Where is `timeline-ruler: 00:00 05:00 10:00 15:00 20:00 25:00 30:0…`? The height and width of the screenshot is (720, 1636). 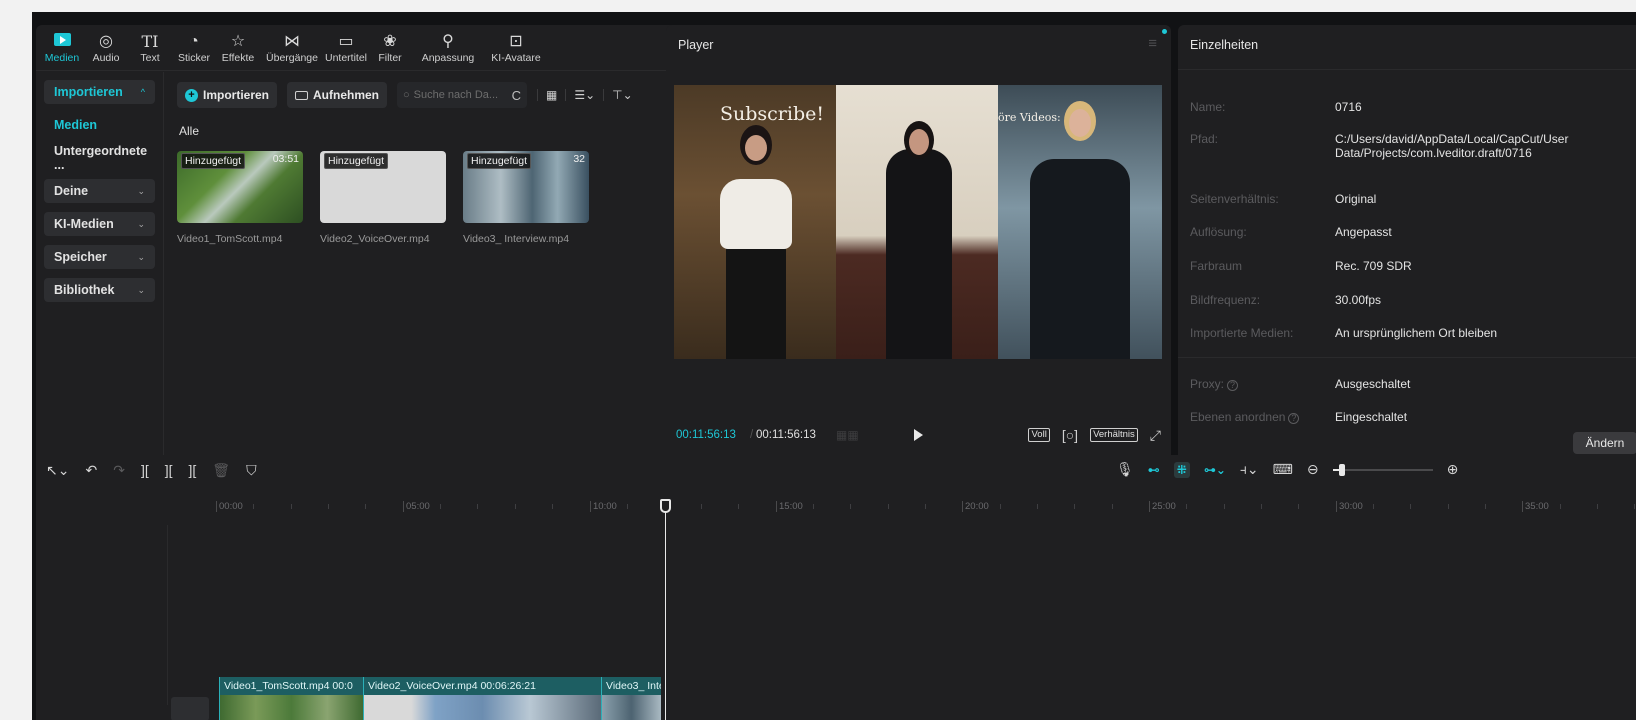 timeline-ruler: 00:00 05:00 10:00 15:00 20:00 25:00 30:0… is located at coordinates (836, 511).